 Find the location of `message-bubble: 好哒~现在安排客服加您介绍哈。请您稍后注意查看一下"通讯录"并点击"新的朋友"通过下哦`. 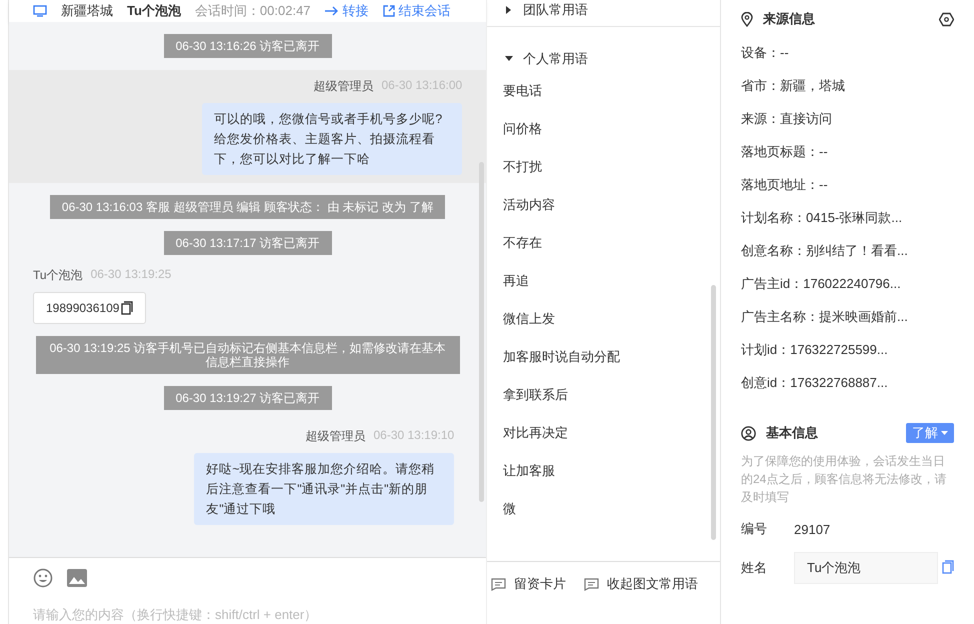

message-bubble: 好哒~现在安排客服加您介绍哈。请您稍后注意查看一下"通讯录"并点击"新的朋友"通过下哦 is located at coordinates (324, 489).